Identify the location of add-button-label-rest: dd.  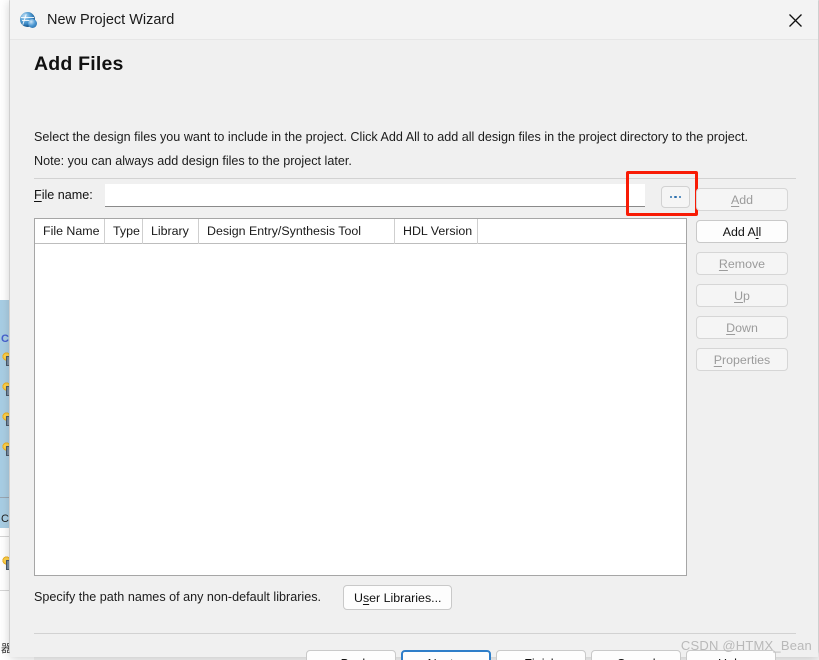
(746, 199).